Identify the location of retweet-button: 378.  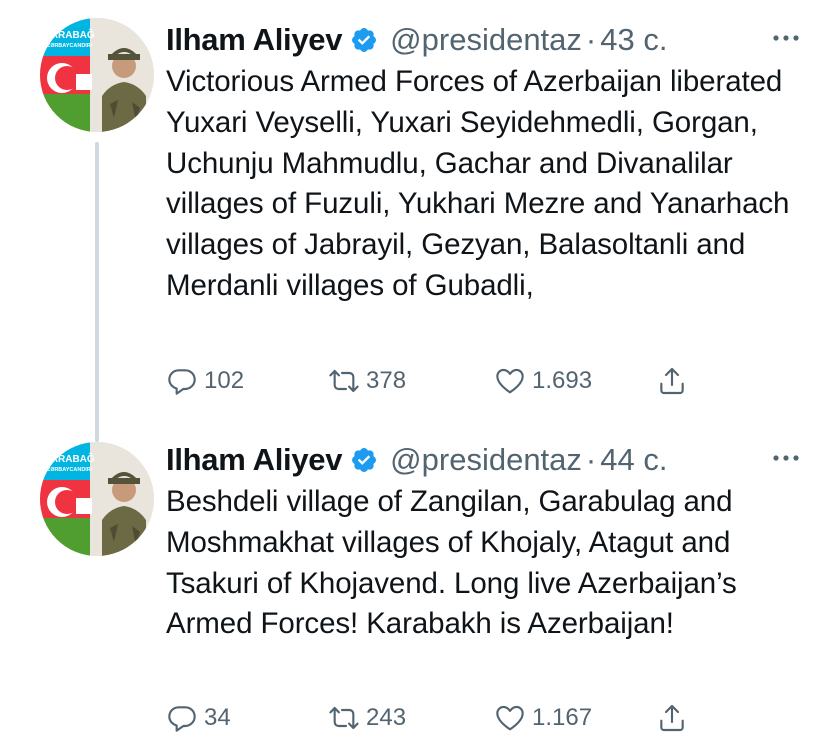
(367, 381).